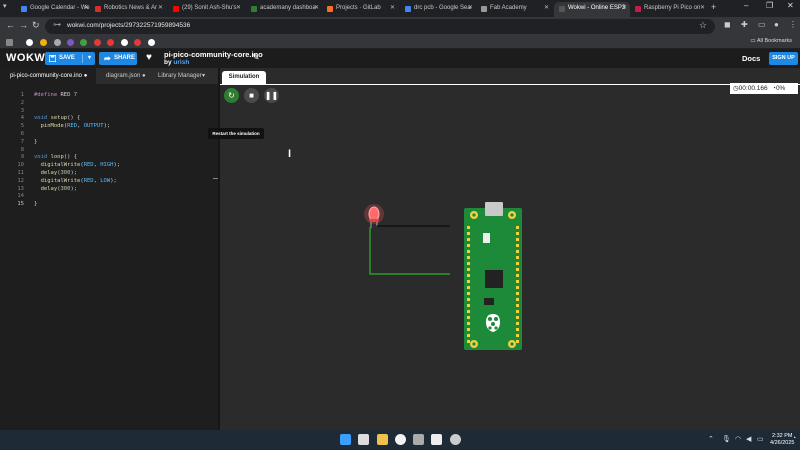 This screenshot has width=800, height=450. I want to click on volume-icon: ◀, so click(748, 439).